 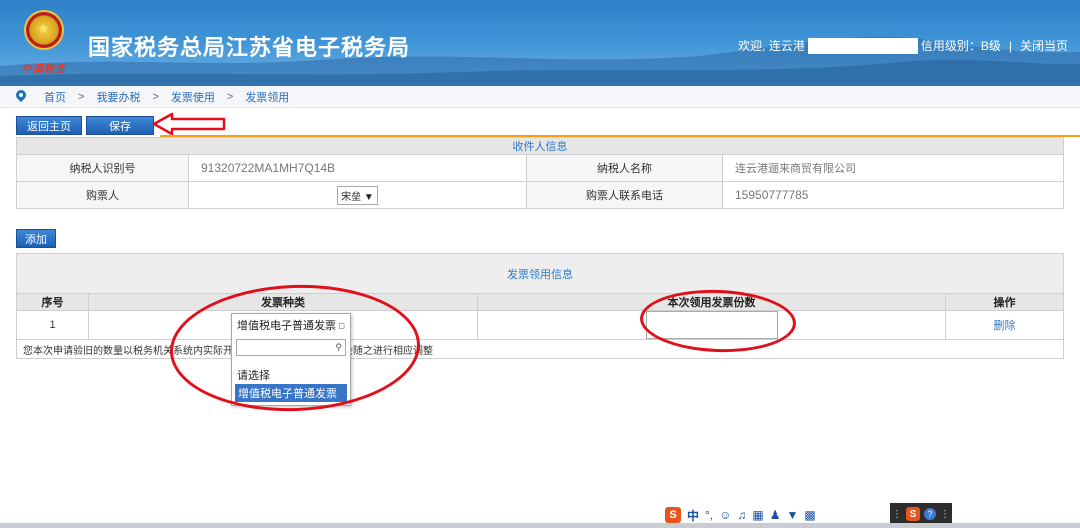 What do you see at coordinates (1004, 302) in the screenshot?
I see `col-action: 操作` at bounding box center [1004, 302].